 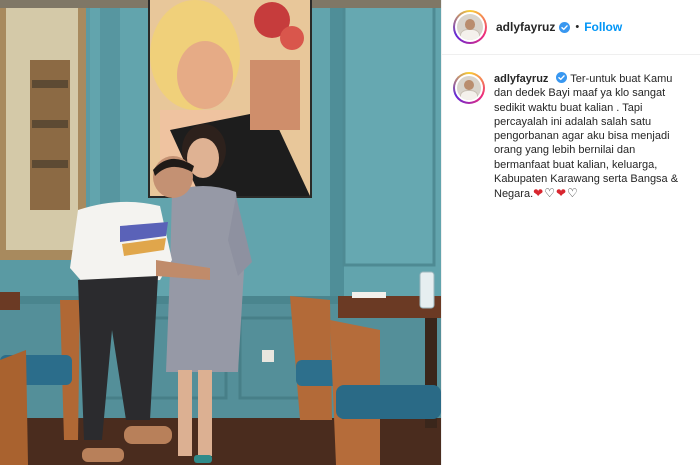 I want to click on caption-avatar-body-shape, so click(x=469, y=94).